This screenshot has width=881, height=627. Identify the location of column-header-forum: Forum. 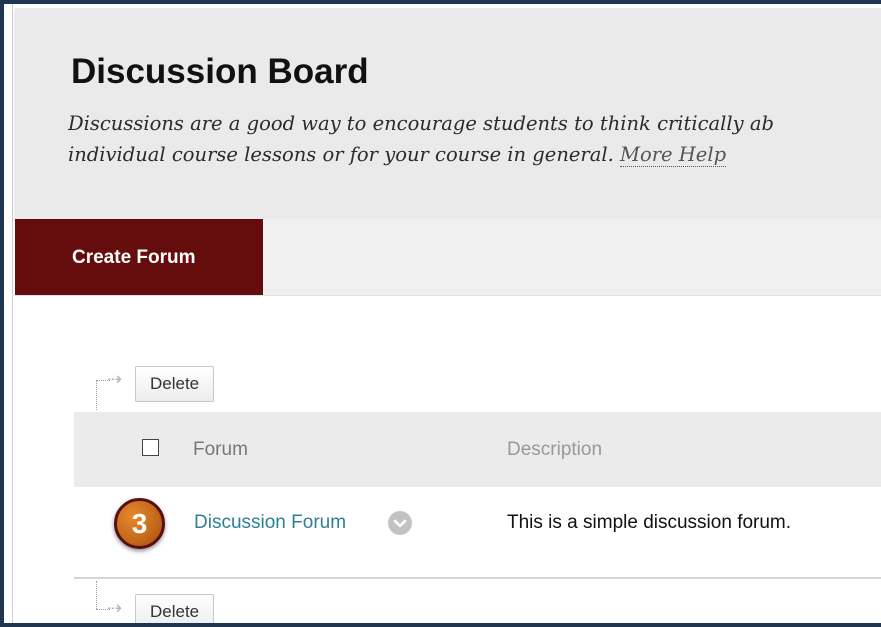
(220, 450).